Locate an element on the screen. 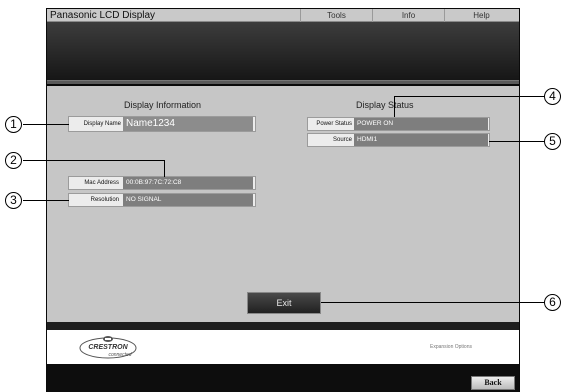  exit-button: Exit is located at coordinates (284, 303).